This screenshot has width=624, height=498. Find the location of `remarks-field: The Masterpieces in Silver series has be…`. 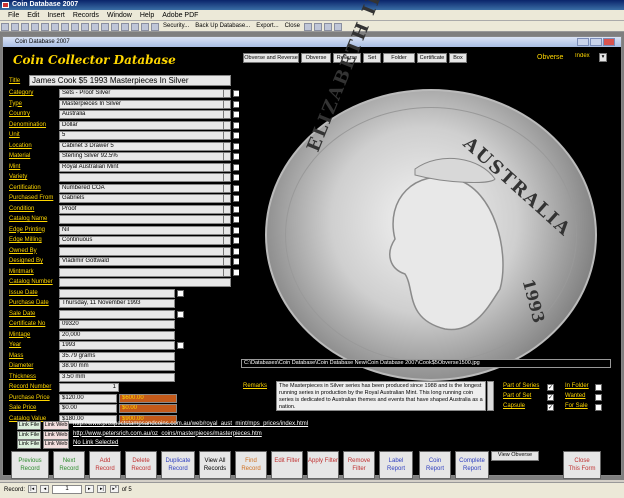

remarks-field: The Masterpieces in Silver series has be… is located at coordinates (381, 396).